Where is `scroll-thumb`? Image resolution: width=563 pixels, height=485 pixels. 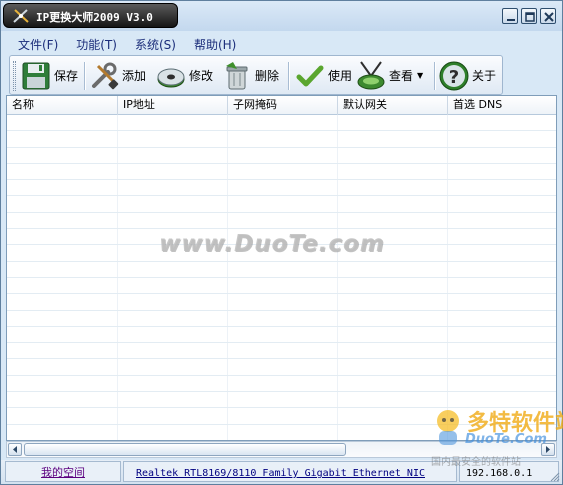
scroll-thumb is located at coordinates (185, 449).